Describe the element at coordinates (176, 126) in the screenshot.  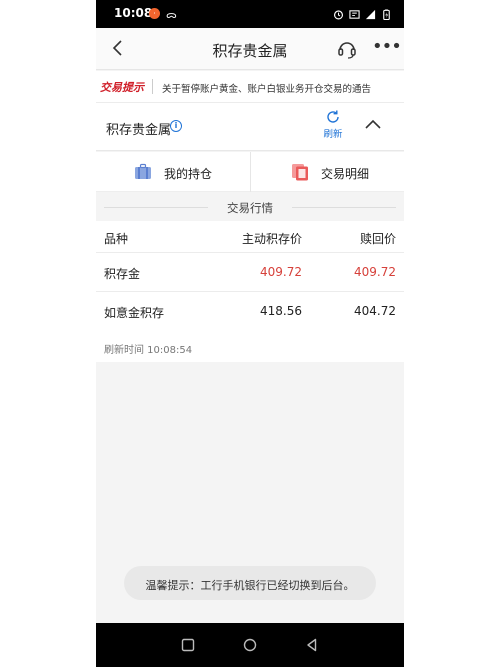
I see `info-icon: i` at that location.